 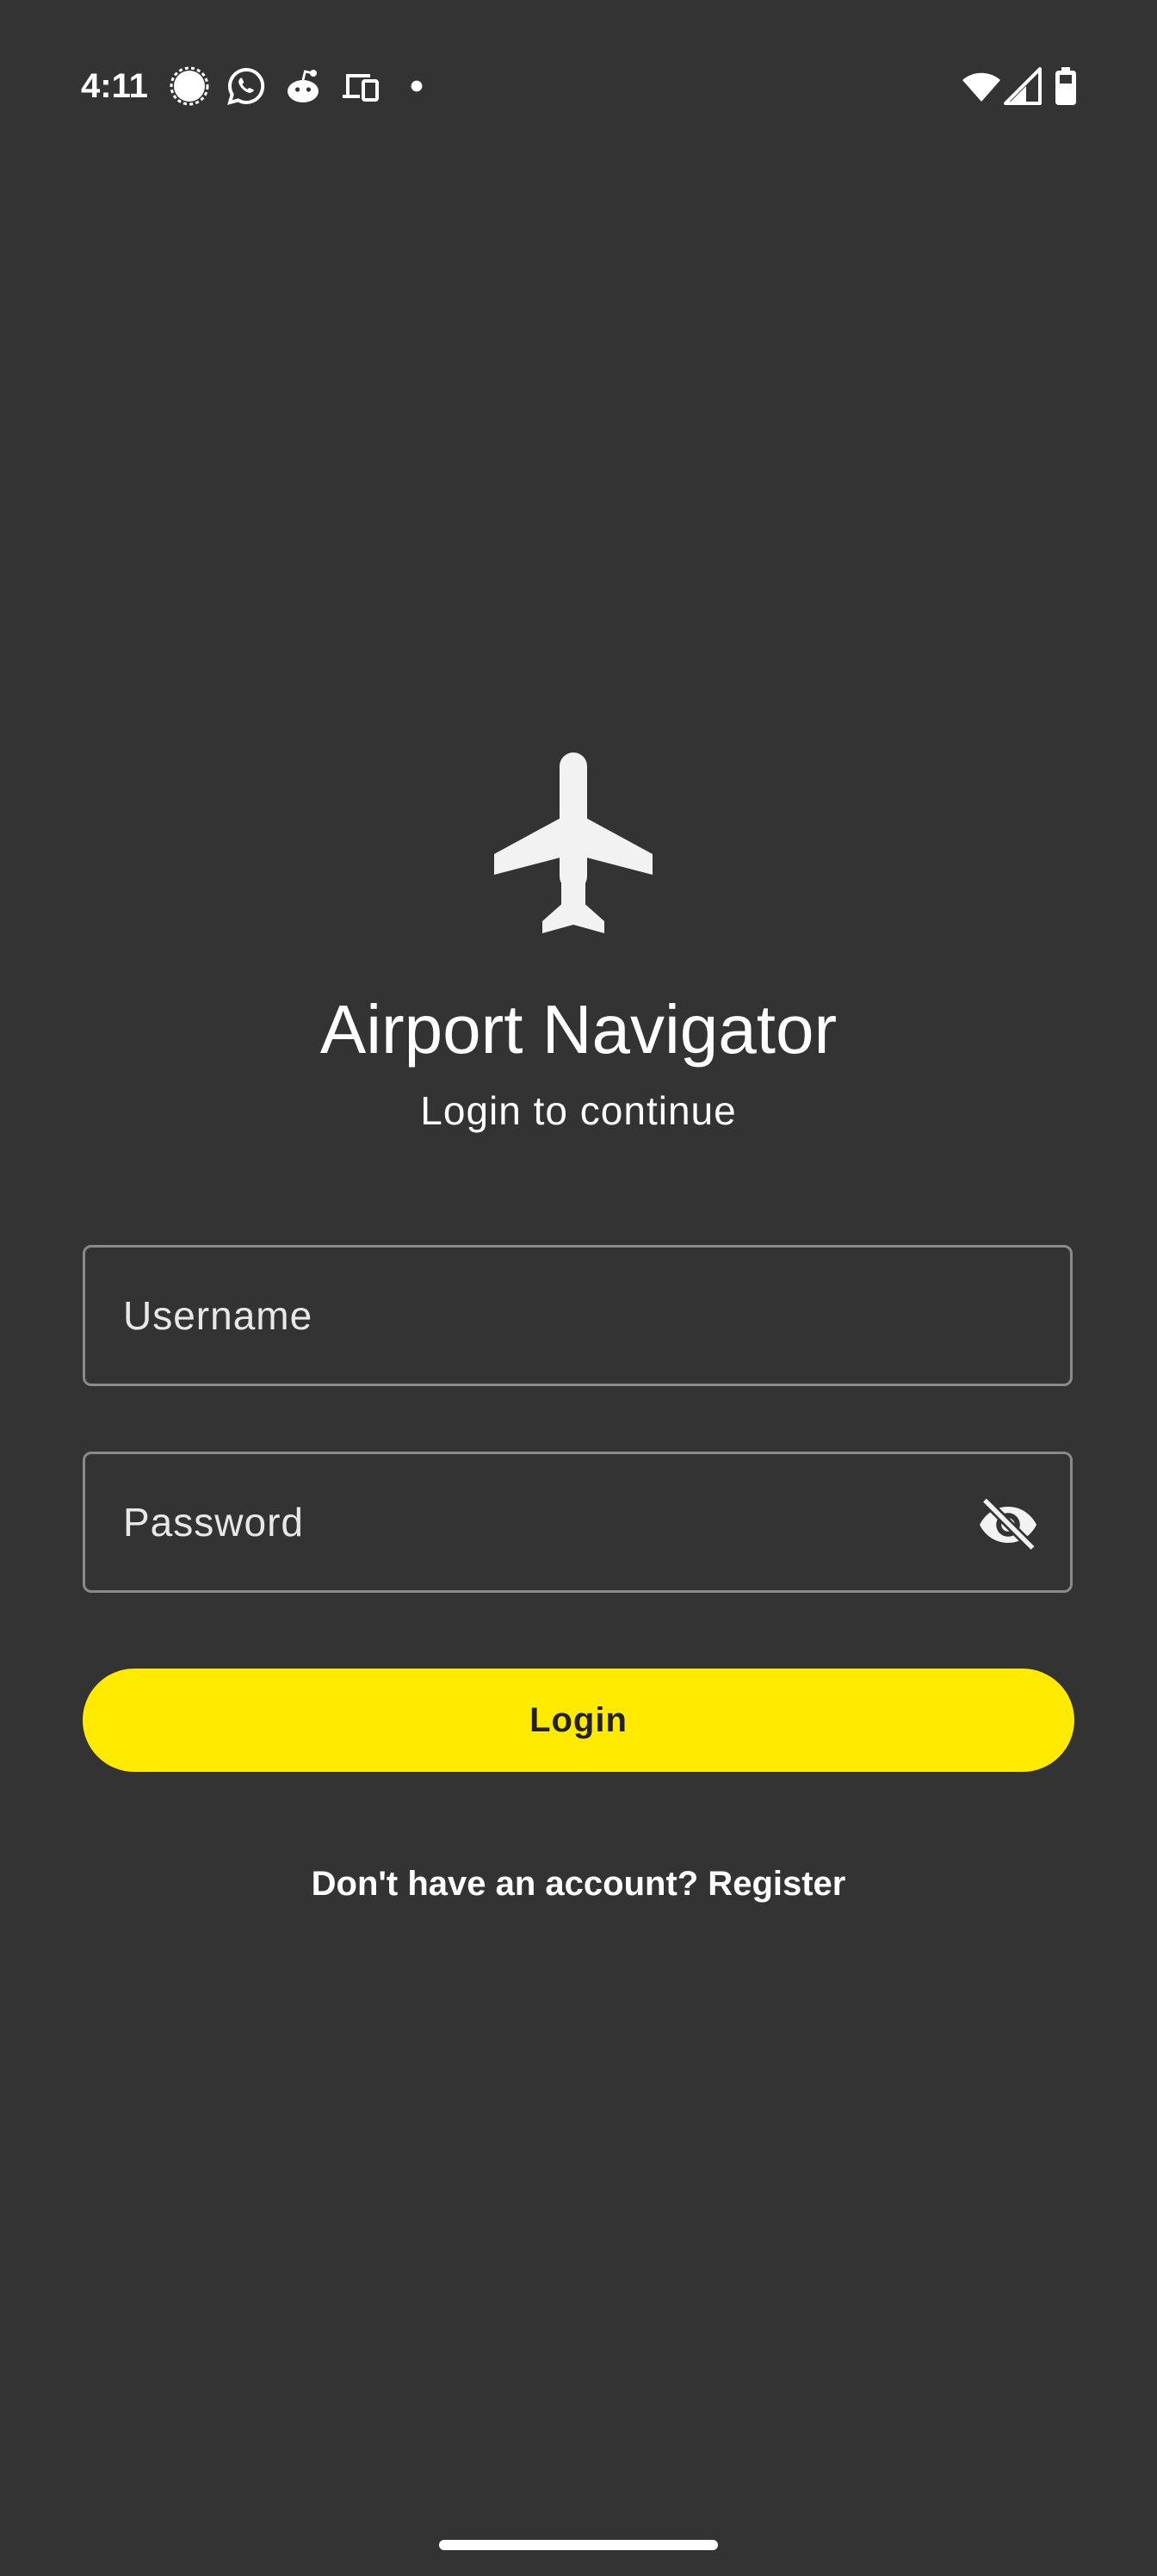 What do you see at coordinates (303, 86) in the screenshot?
I see `reddit-icon` at bounding box center [303, 86].